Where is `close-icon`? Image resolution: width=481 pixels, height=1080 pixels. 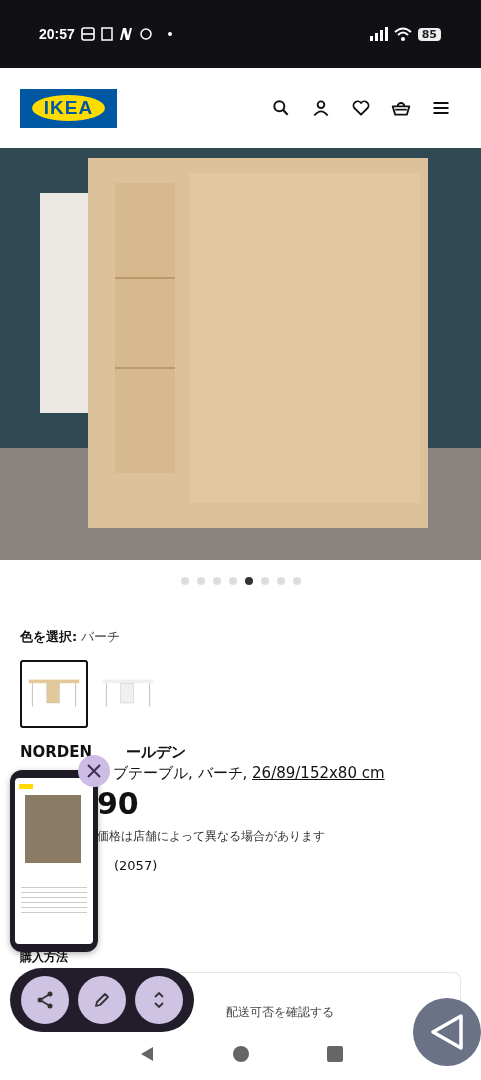 close-icon is located at coordinates (94, 771).